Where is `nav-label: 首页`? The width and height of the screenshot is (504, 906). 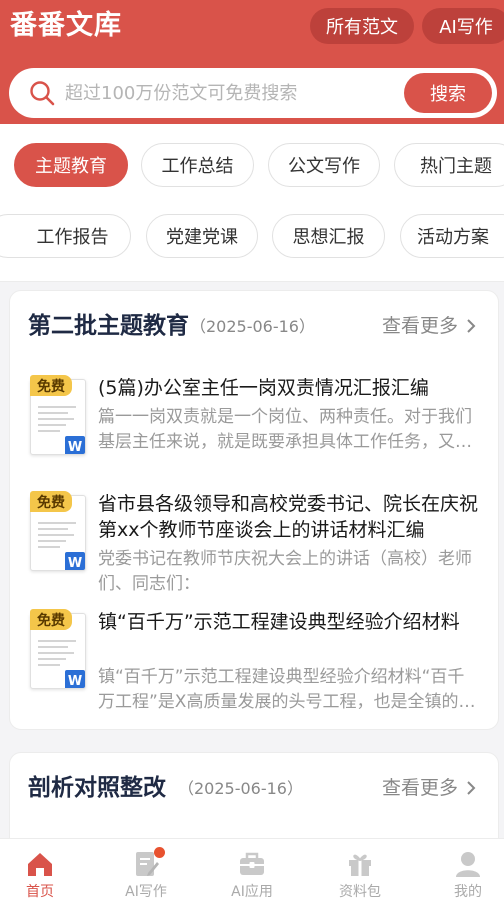
nav-label: 首页 is located at coordinates (40, 892).